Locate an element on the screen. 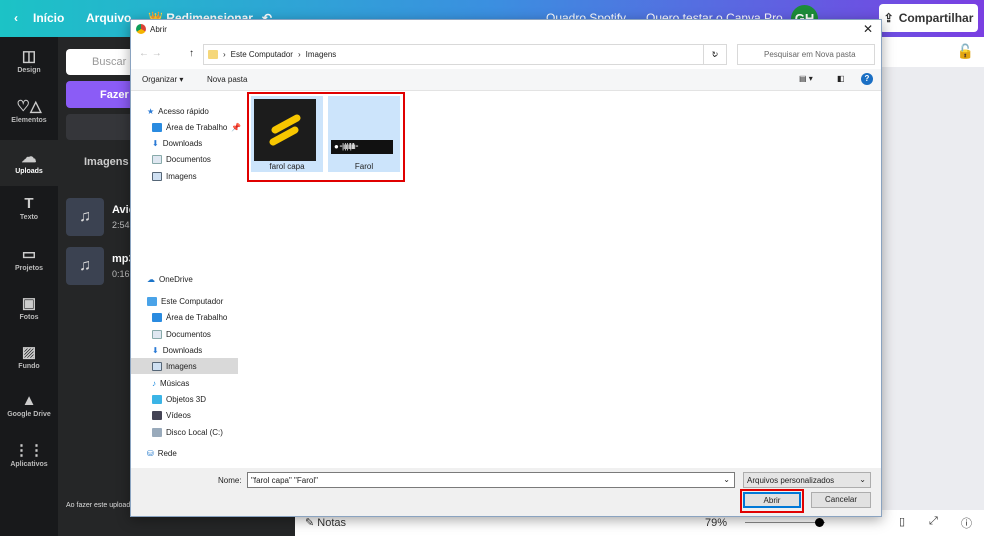  cancel-button: Cancelar is located at coordinates (841, 500).